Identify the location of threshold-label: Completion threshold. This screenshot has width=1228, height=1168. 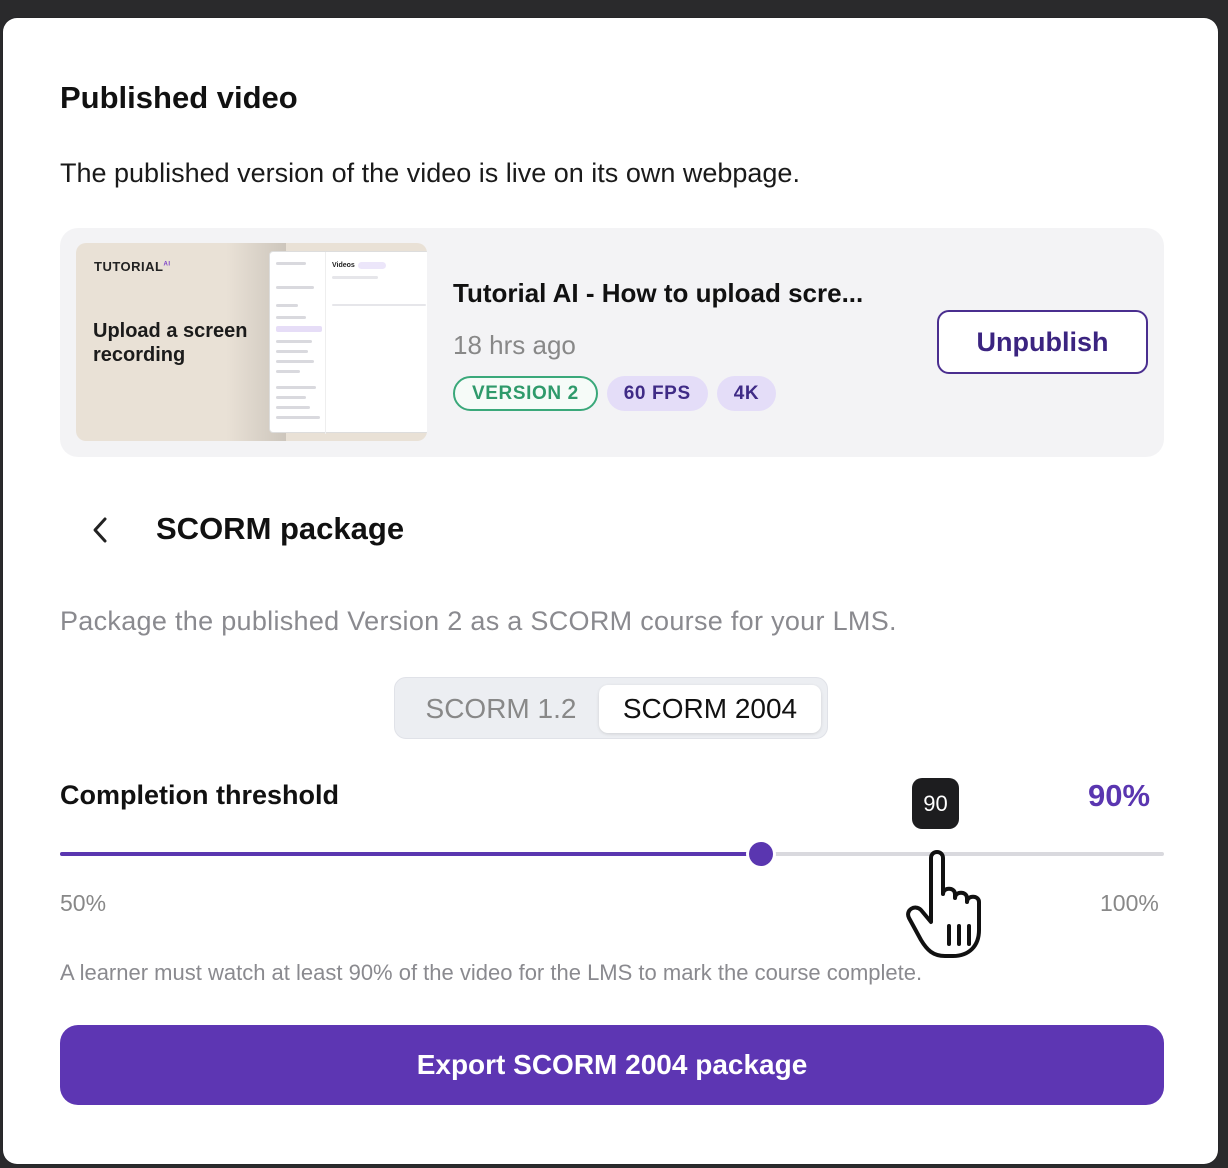
(199, 795).